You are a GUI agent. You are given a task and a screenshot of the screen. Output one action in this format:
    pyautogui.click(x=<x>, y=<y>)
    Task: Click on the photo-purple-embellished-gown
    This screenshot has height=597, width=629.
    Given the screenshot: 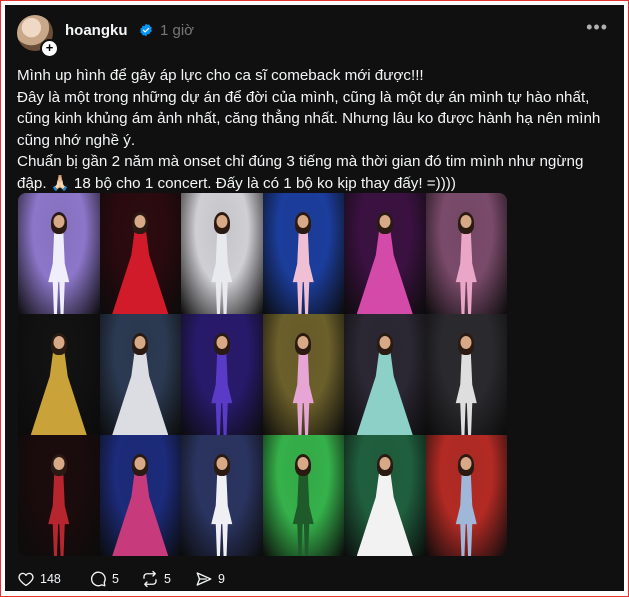 What is the action you would take?
    pyautogui.click(x=222, y=374)
    